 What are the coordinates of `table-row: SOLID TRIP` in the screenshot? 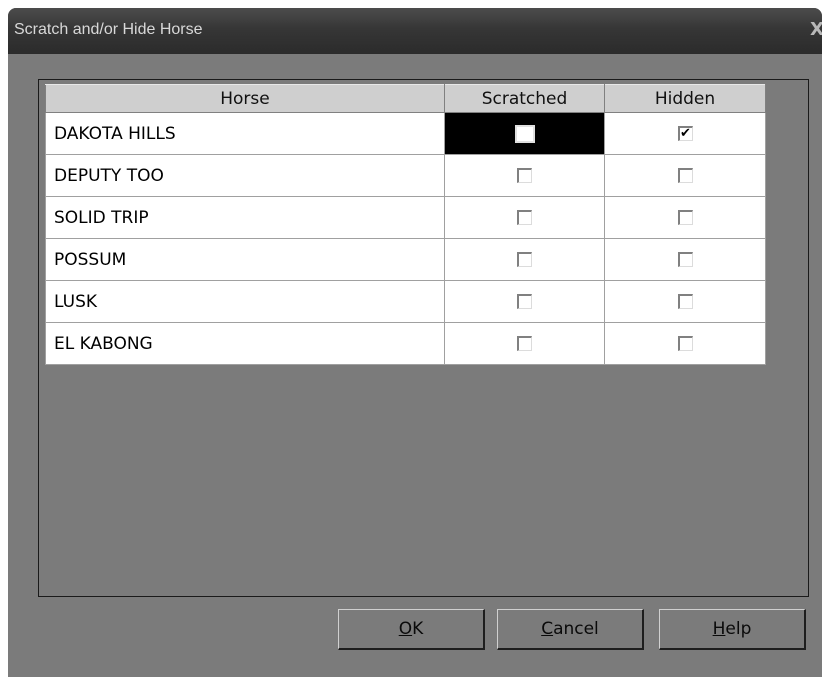 It's located at (405, 217).